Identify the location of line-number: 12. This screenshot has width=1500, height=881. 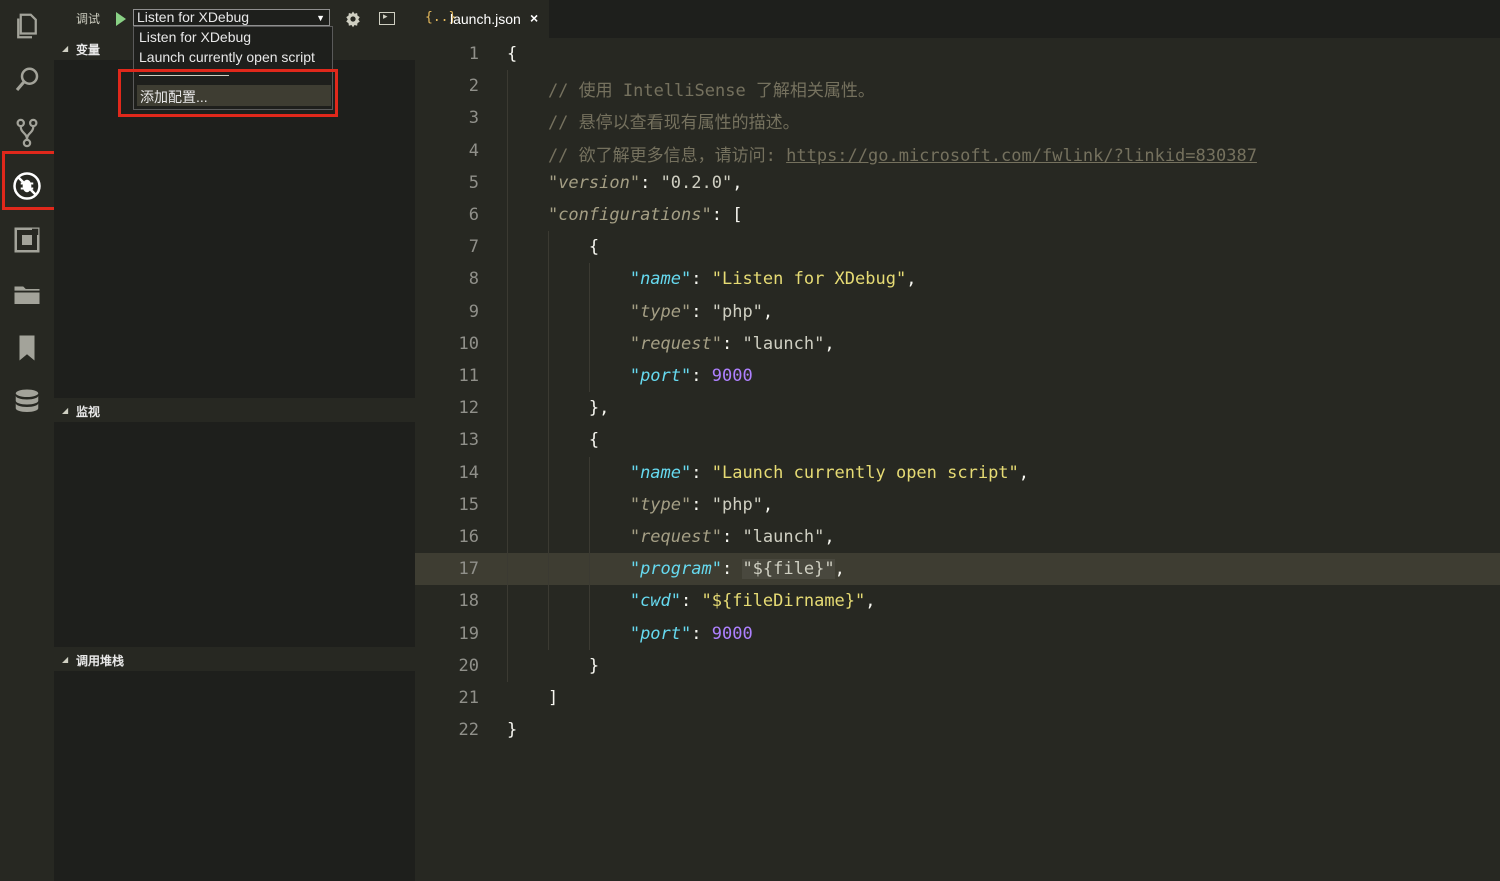
(468, 408).